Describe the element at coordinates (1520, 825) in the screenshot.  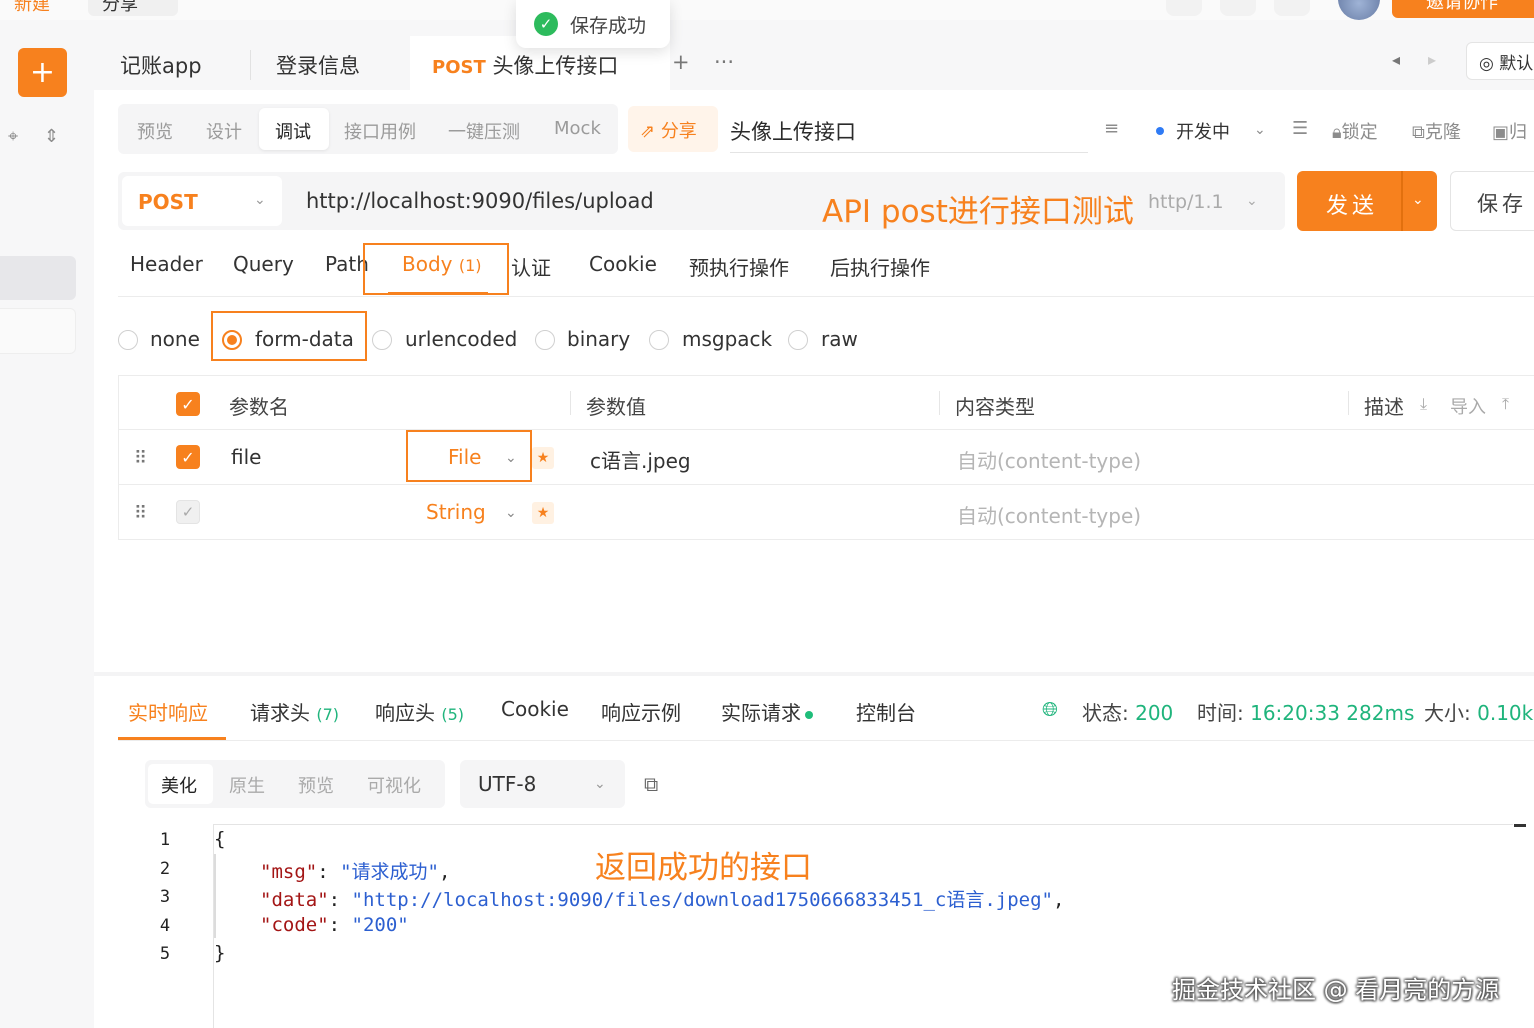
I see `scrollbar` at that location.